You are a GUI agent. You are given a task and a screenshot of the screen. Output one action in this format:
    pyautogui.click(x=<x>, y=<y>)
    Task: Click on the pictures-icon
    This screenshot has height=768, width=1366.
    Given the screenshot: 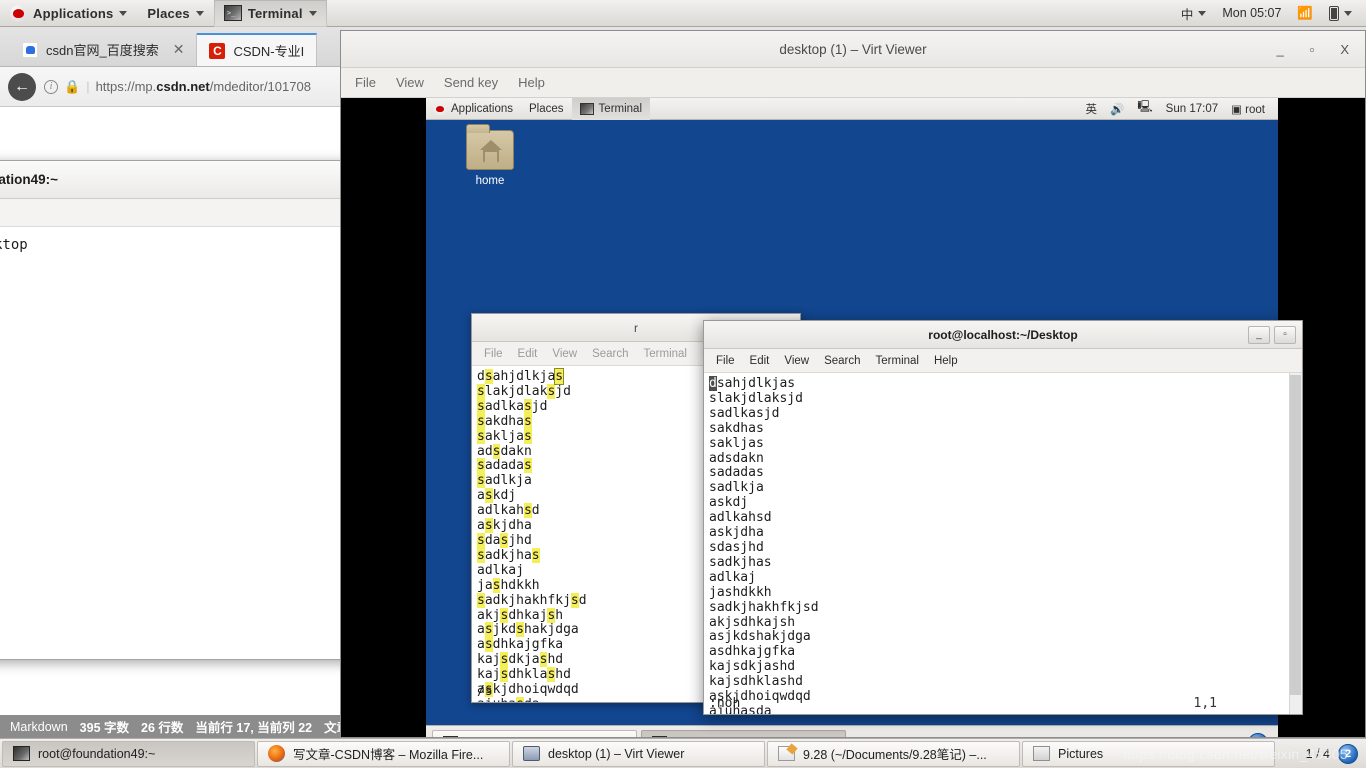 What is the action you would take?
    pyautogui.click(x=1041, y=753)
    